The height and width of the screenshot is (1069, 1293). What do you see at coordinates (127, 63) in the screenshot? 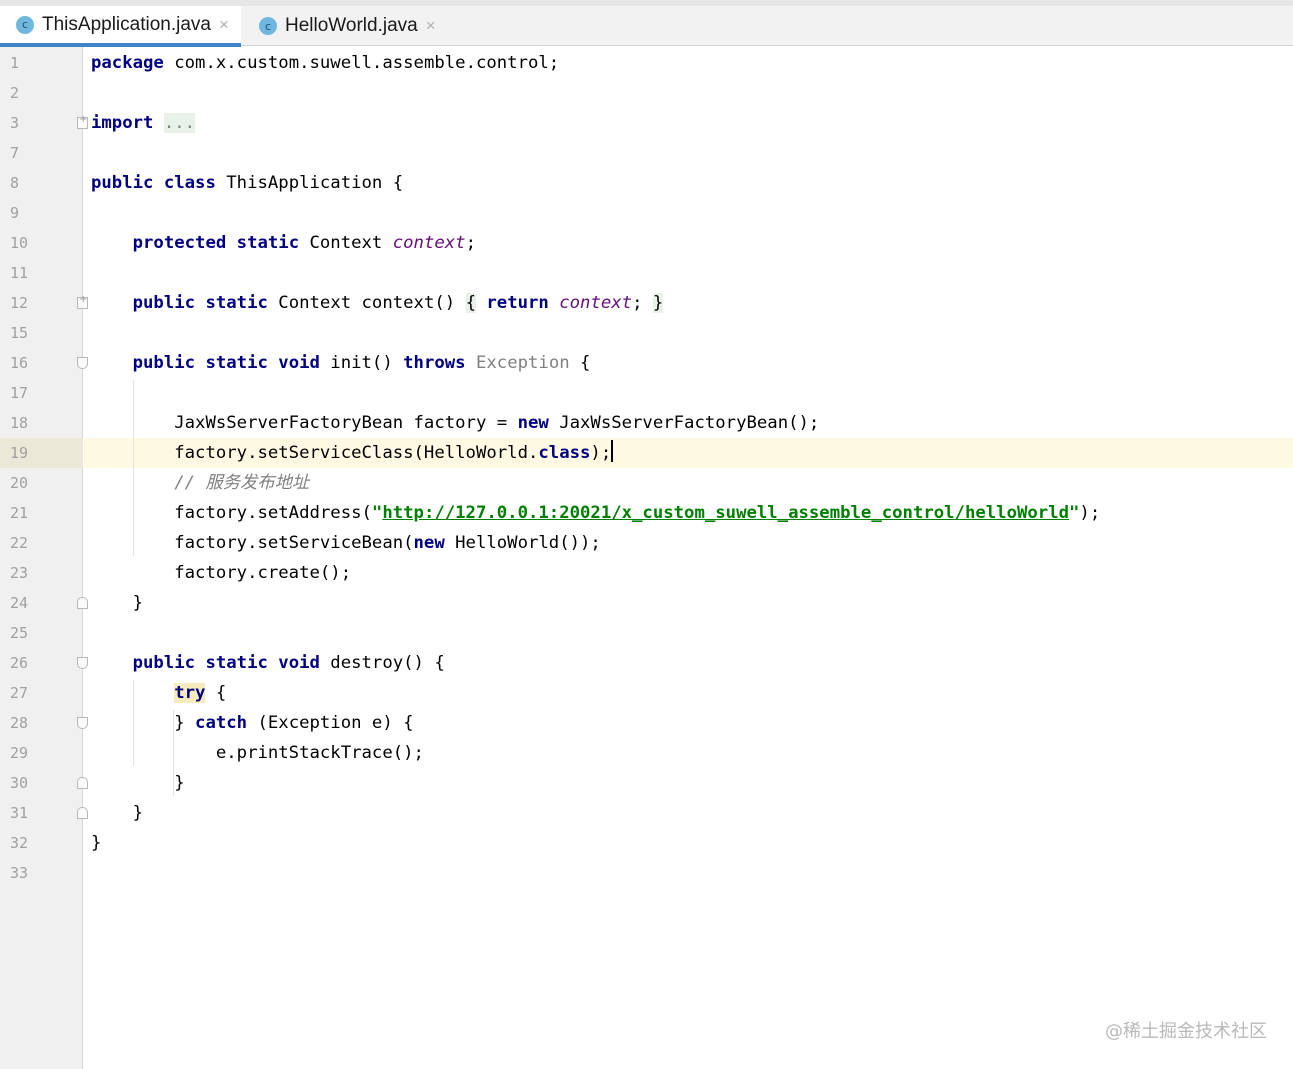
I see `code-token: package` at bounding box center [127, 63].